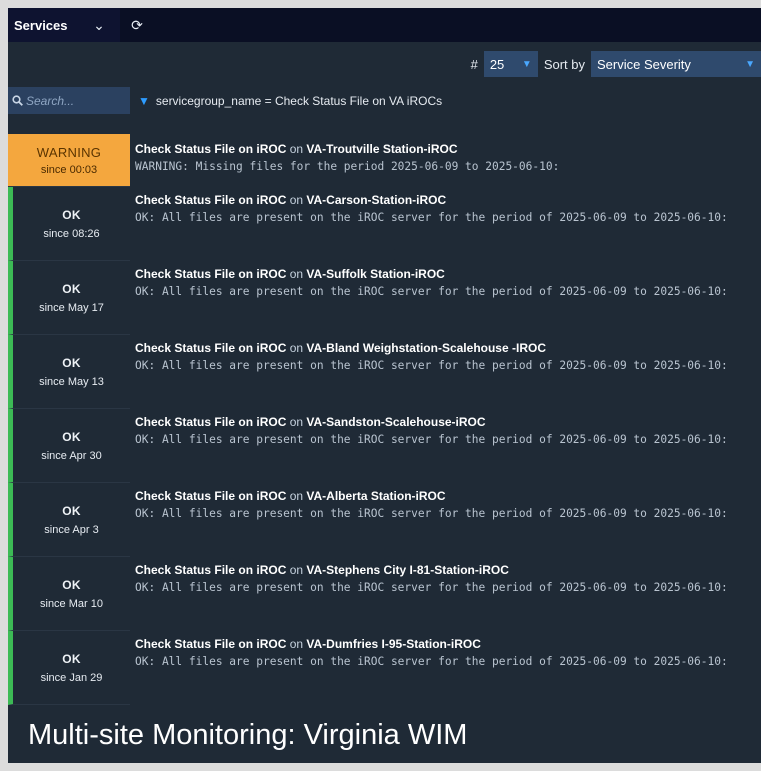 The image size is (761, 771). I want to click on status-badge: OK since 08:26, so click(69, 224).